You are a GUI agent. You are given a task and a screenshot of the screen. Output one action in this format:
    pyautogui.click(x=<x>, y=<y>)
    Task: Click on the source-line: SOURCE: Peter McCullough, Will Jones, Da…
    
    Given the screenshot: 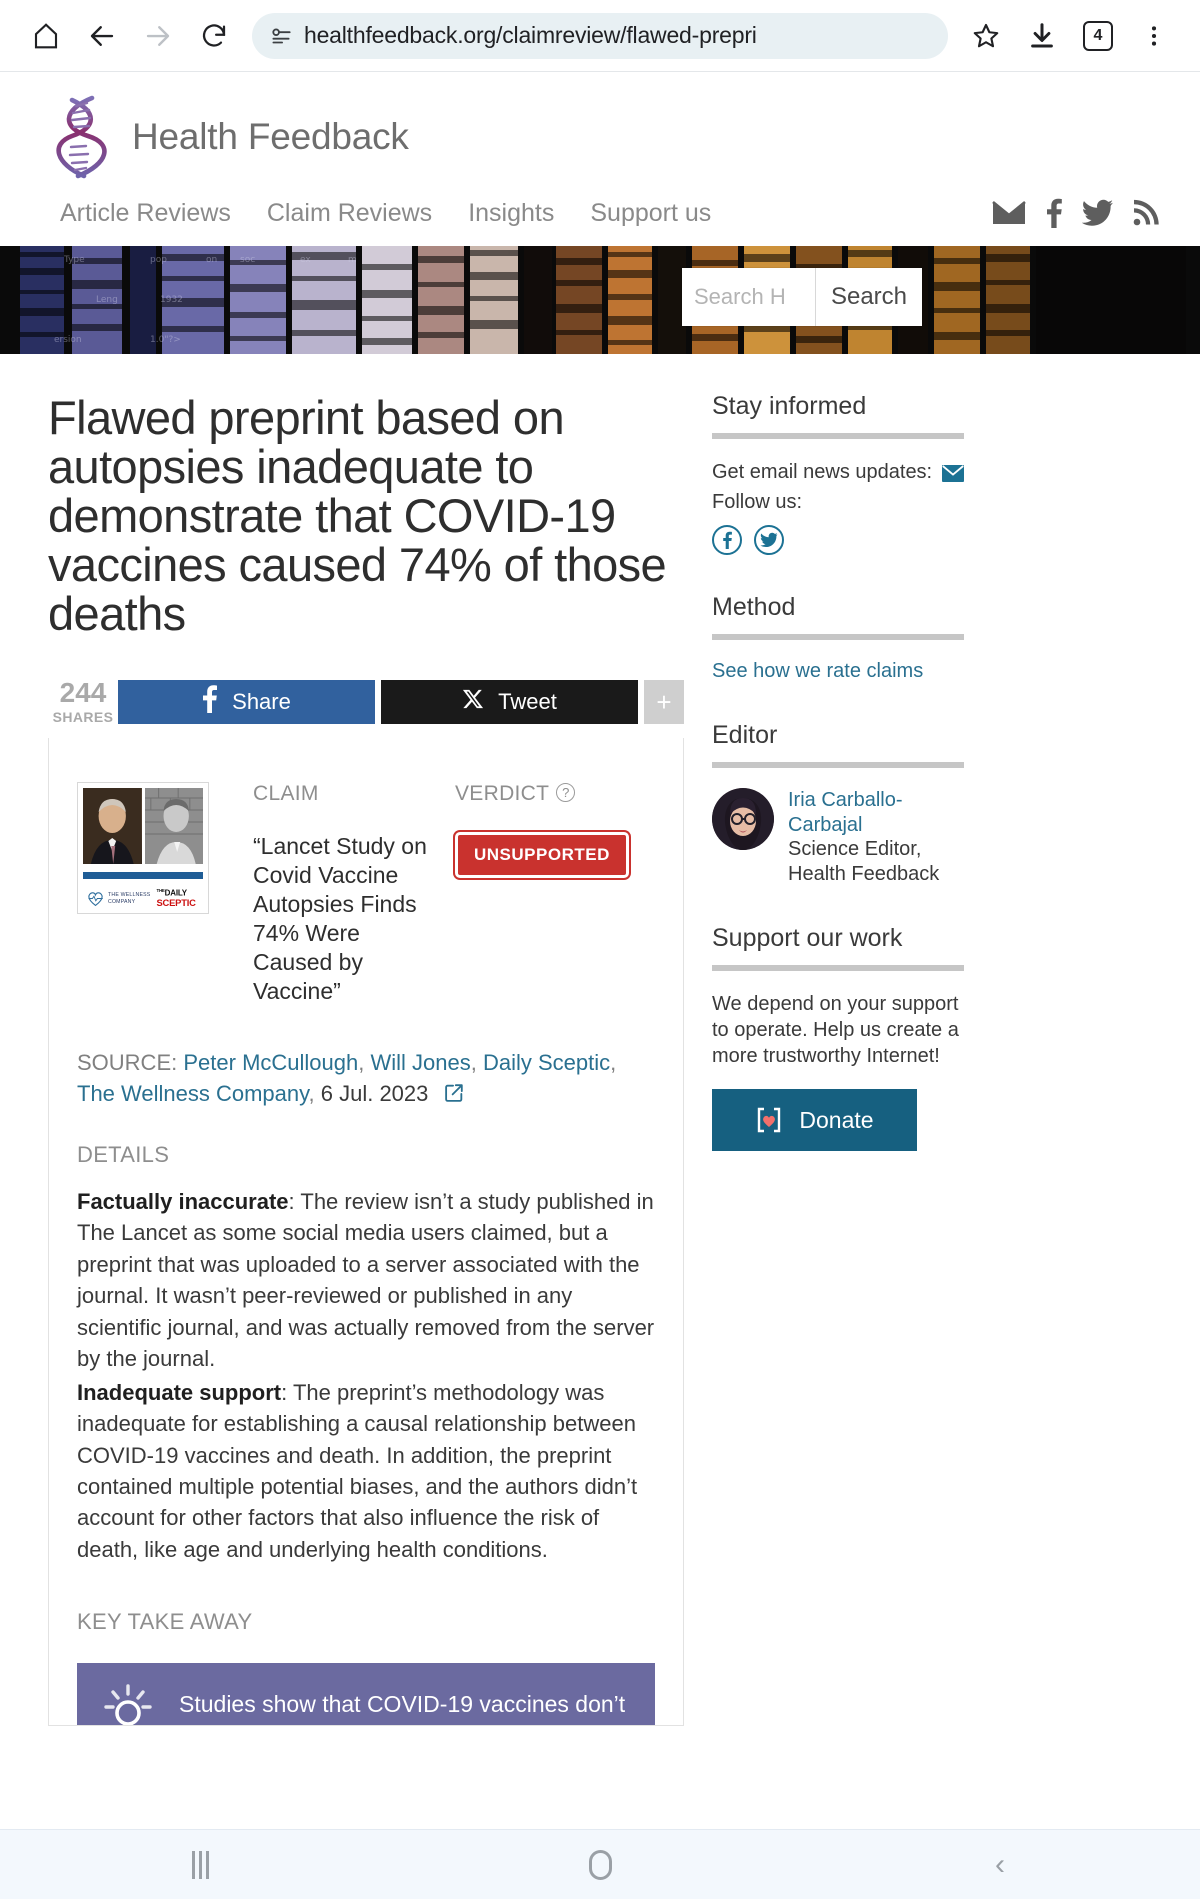 What is the action you would take?
    pyautogui.click(x=366, y=1080)
    